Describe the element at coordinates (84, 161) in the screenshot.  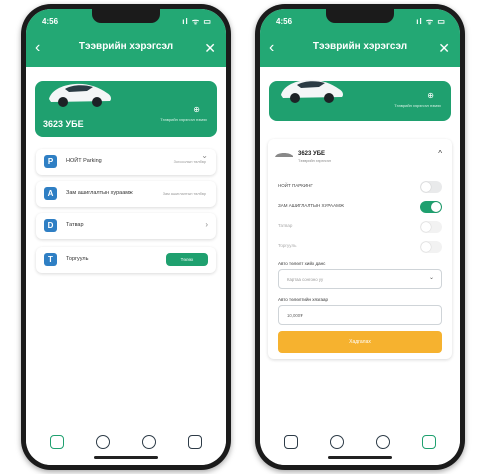
I see `menu-label: НОЙТ Parking` at that location.